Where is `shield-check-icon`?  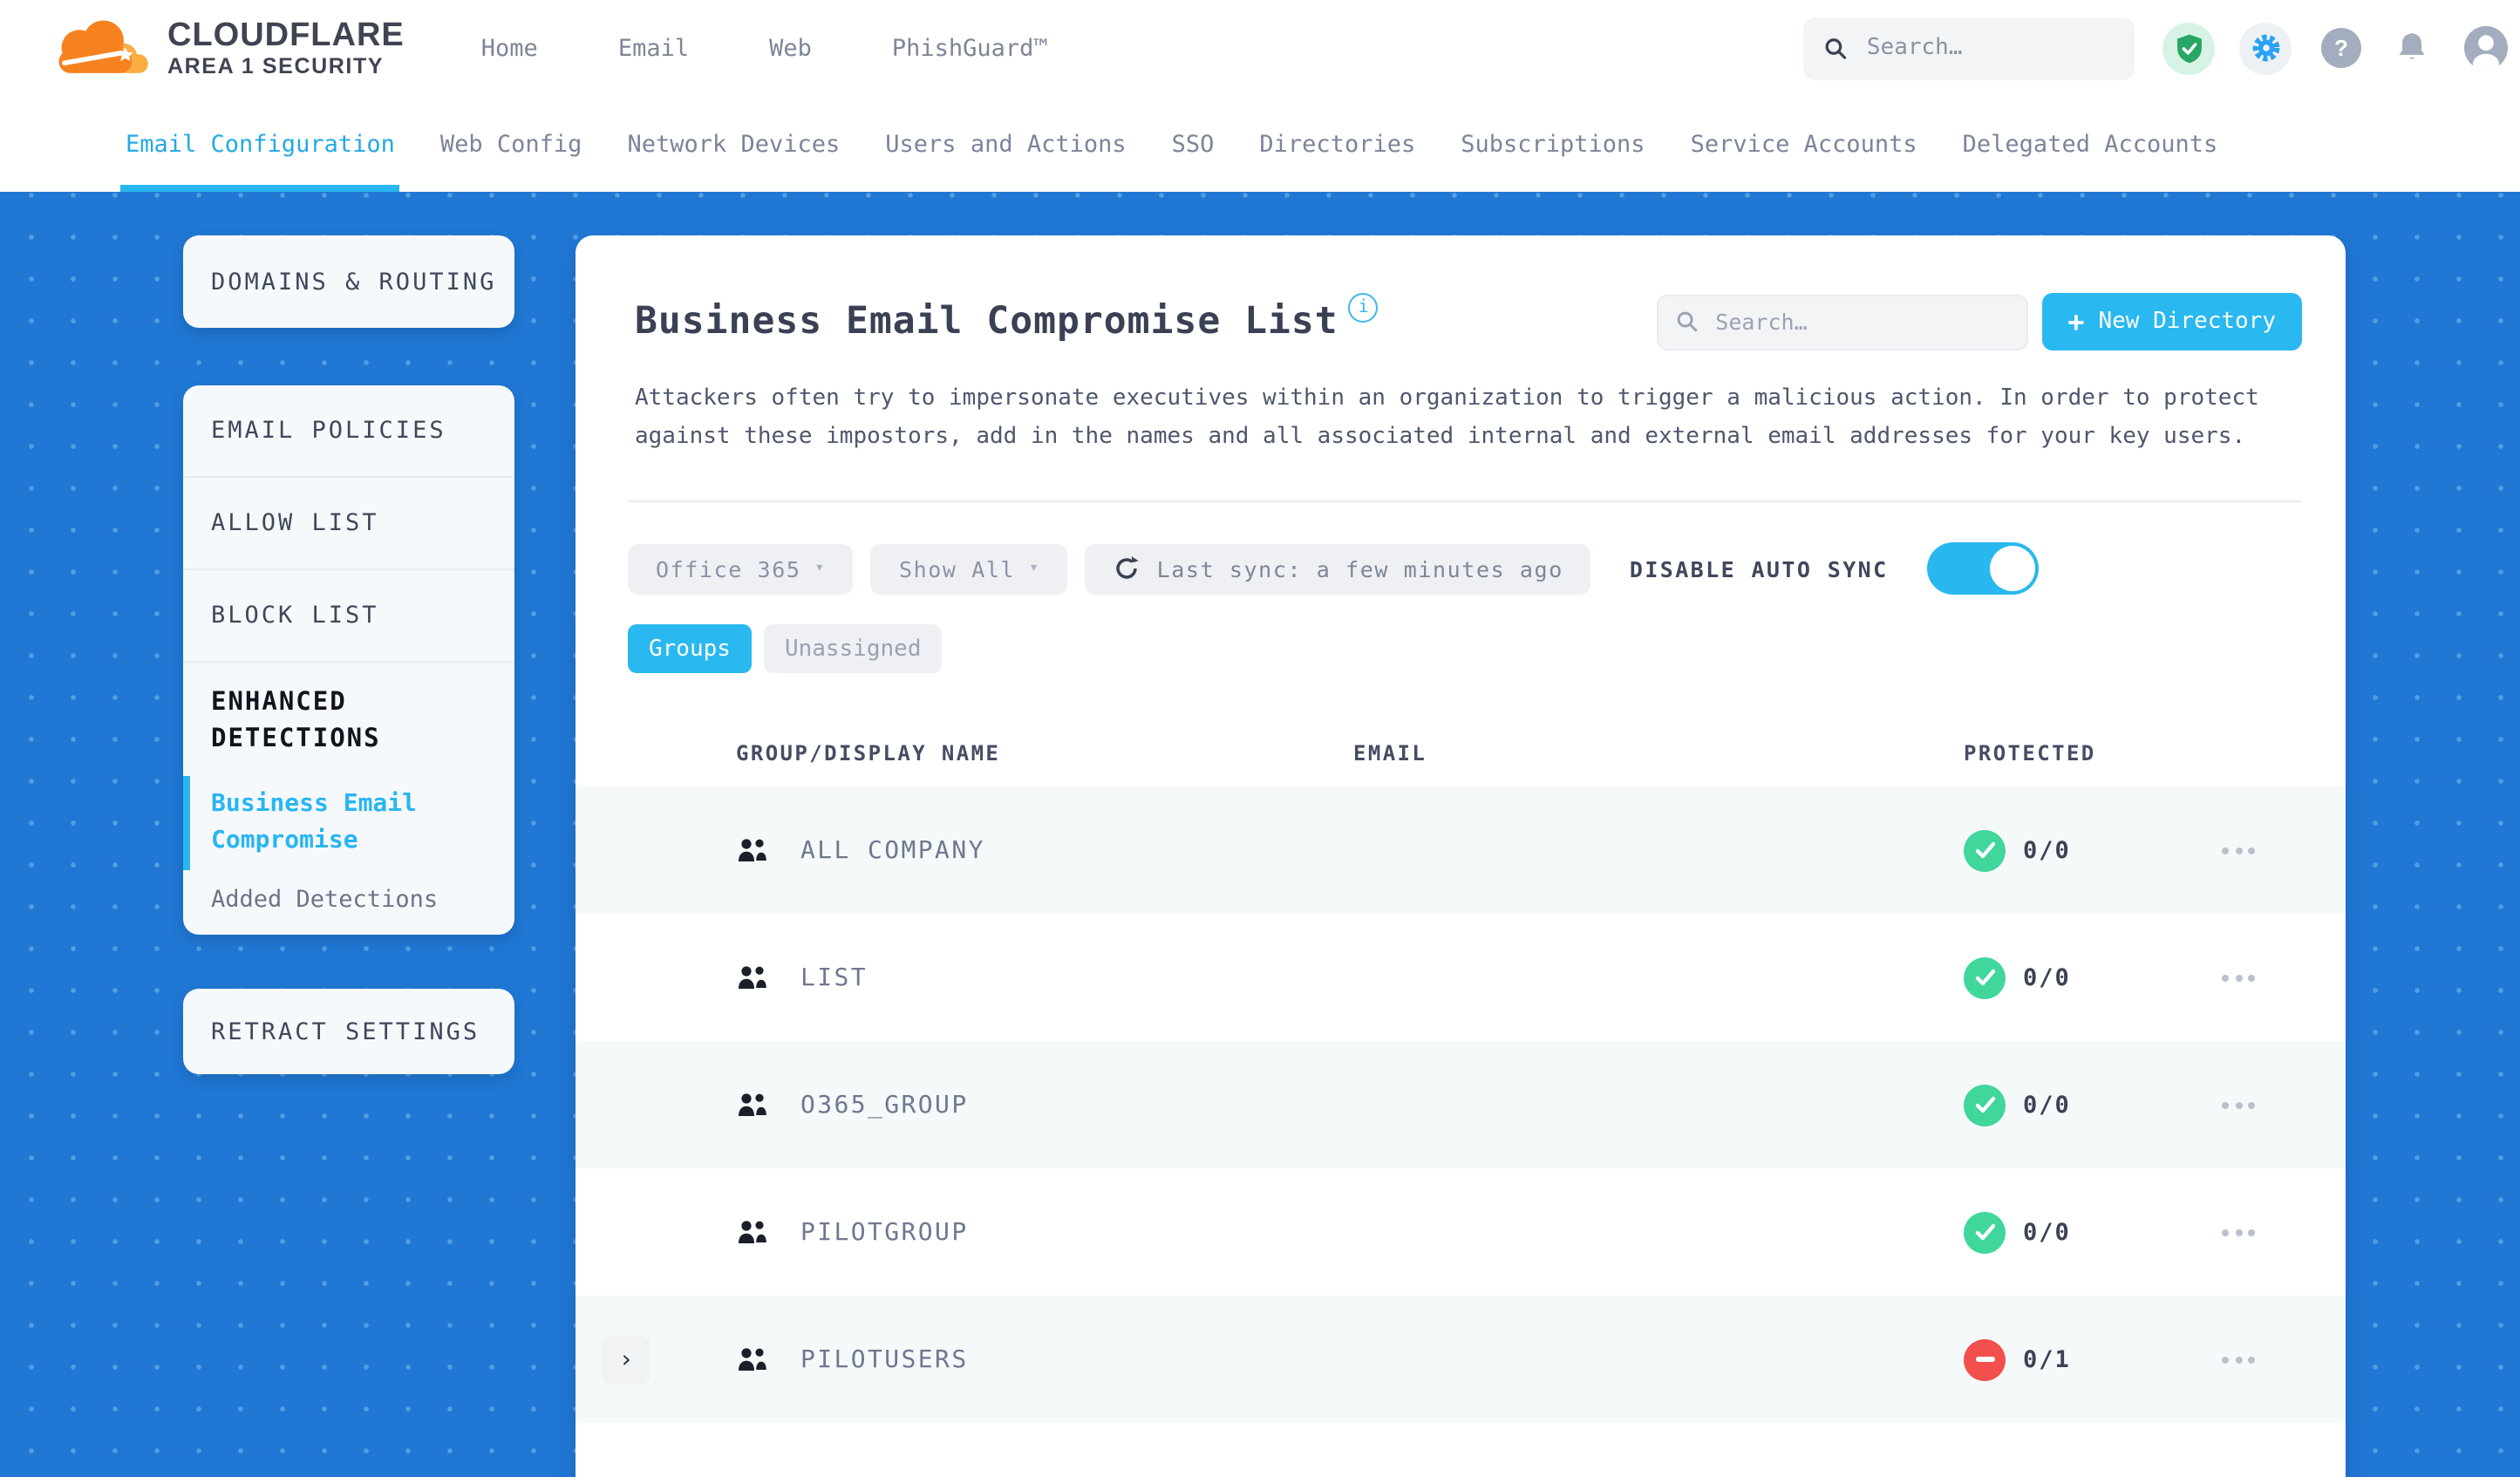
shield-check-icon is located at coordinates (2188, 48).